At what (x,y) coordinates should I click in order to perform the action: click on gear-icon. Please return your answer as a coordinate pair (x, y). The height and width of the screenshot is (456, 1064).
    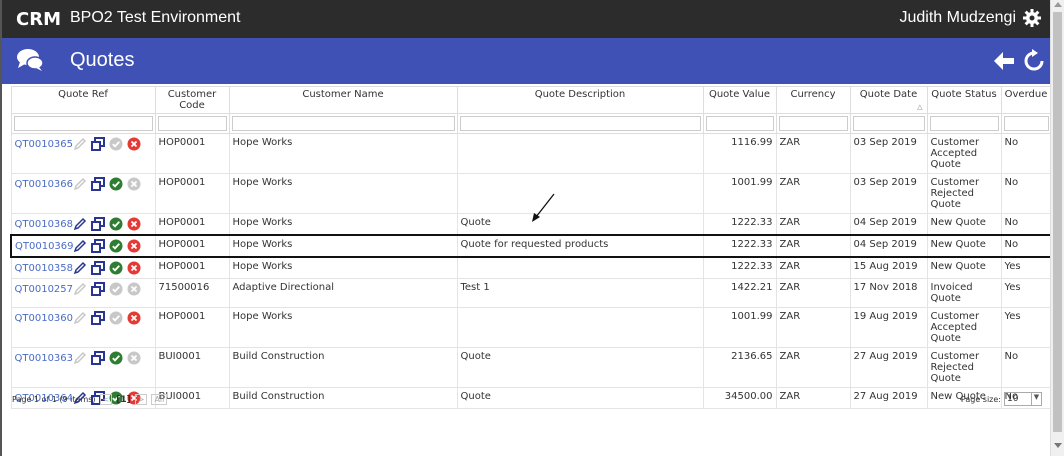
    Looking at the image, I should click on (1032, 18).